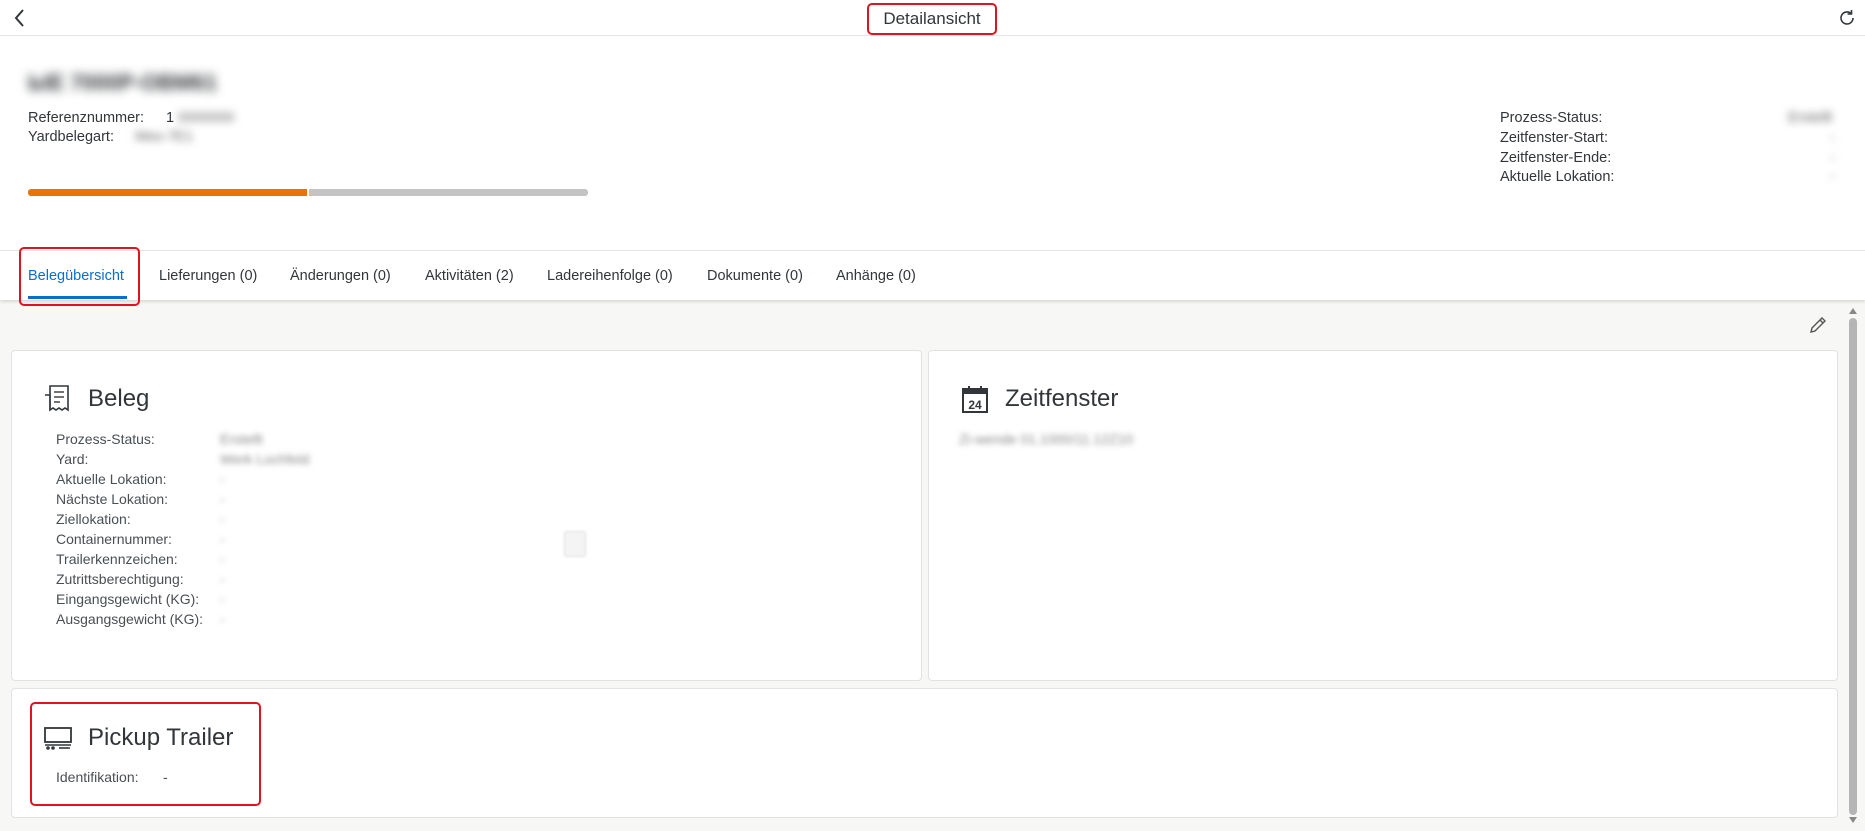 This screenshot has width=1865, height=831. I want to click on pencil-icon, so click(1818, 325).